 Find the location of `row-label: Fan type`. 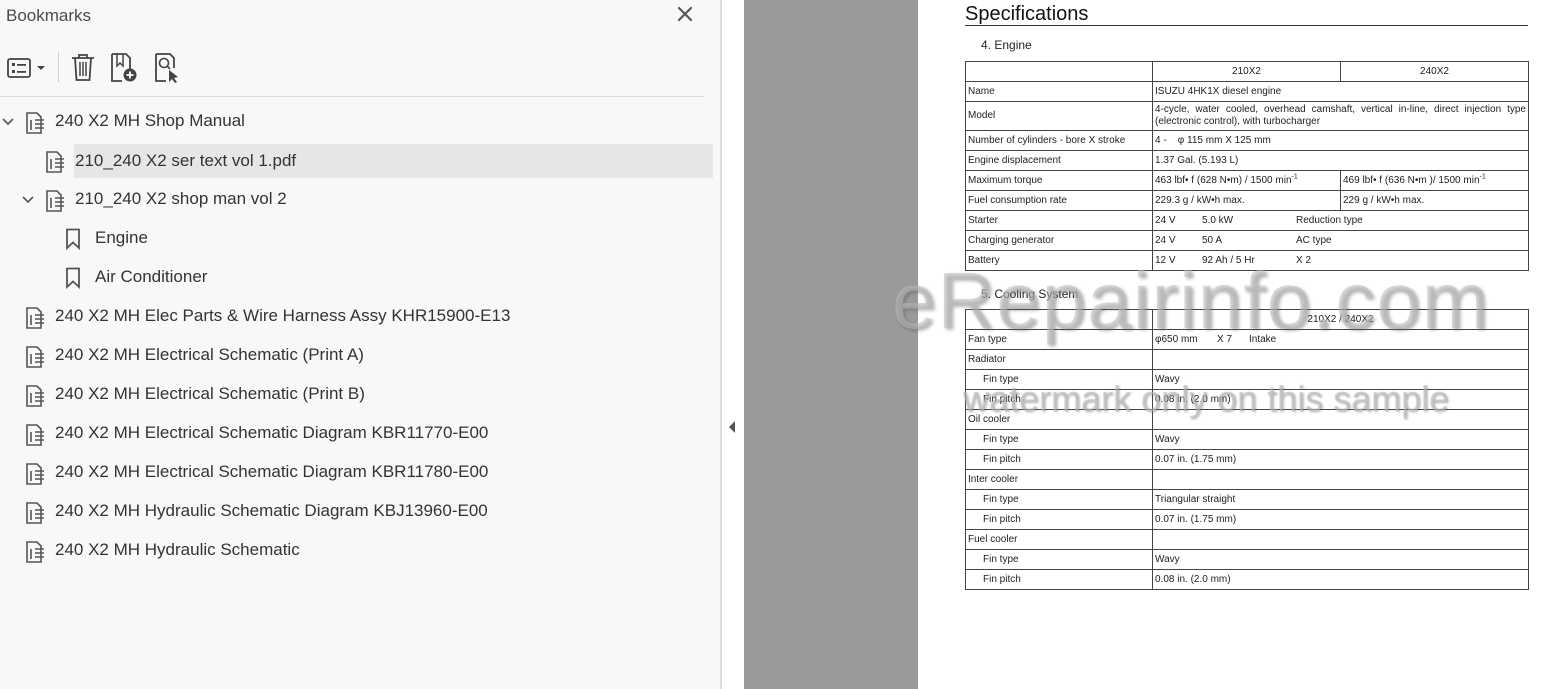

row-label: Fan type is located at coordinates (1059, 339).